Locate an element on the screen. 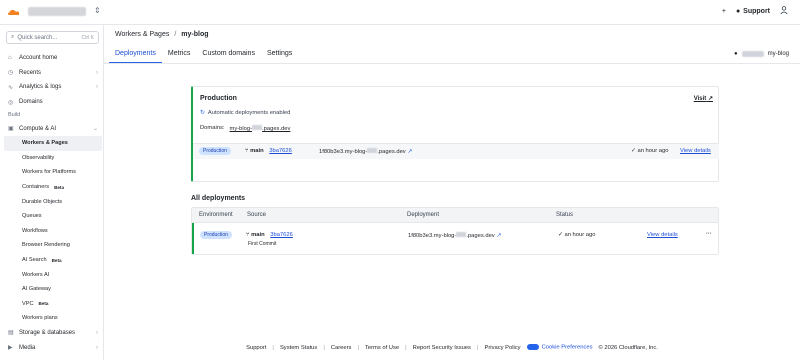 The height and width of the screenshot is (360, 800). globe-icon: ◎ is located at coordinates (11, 102).